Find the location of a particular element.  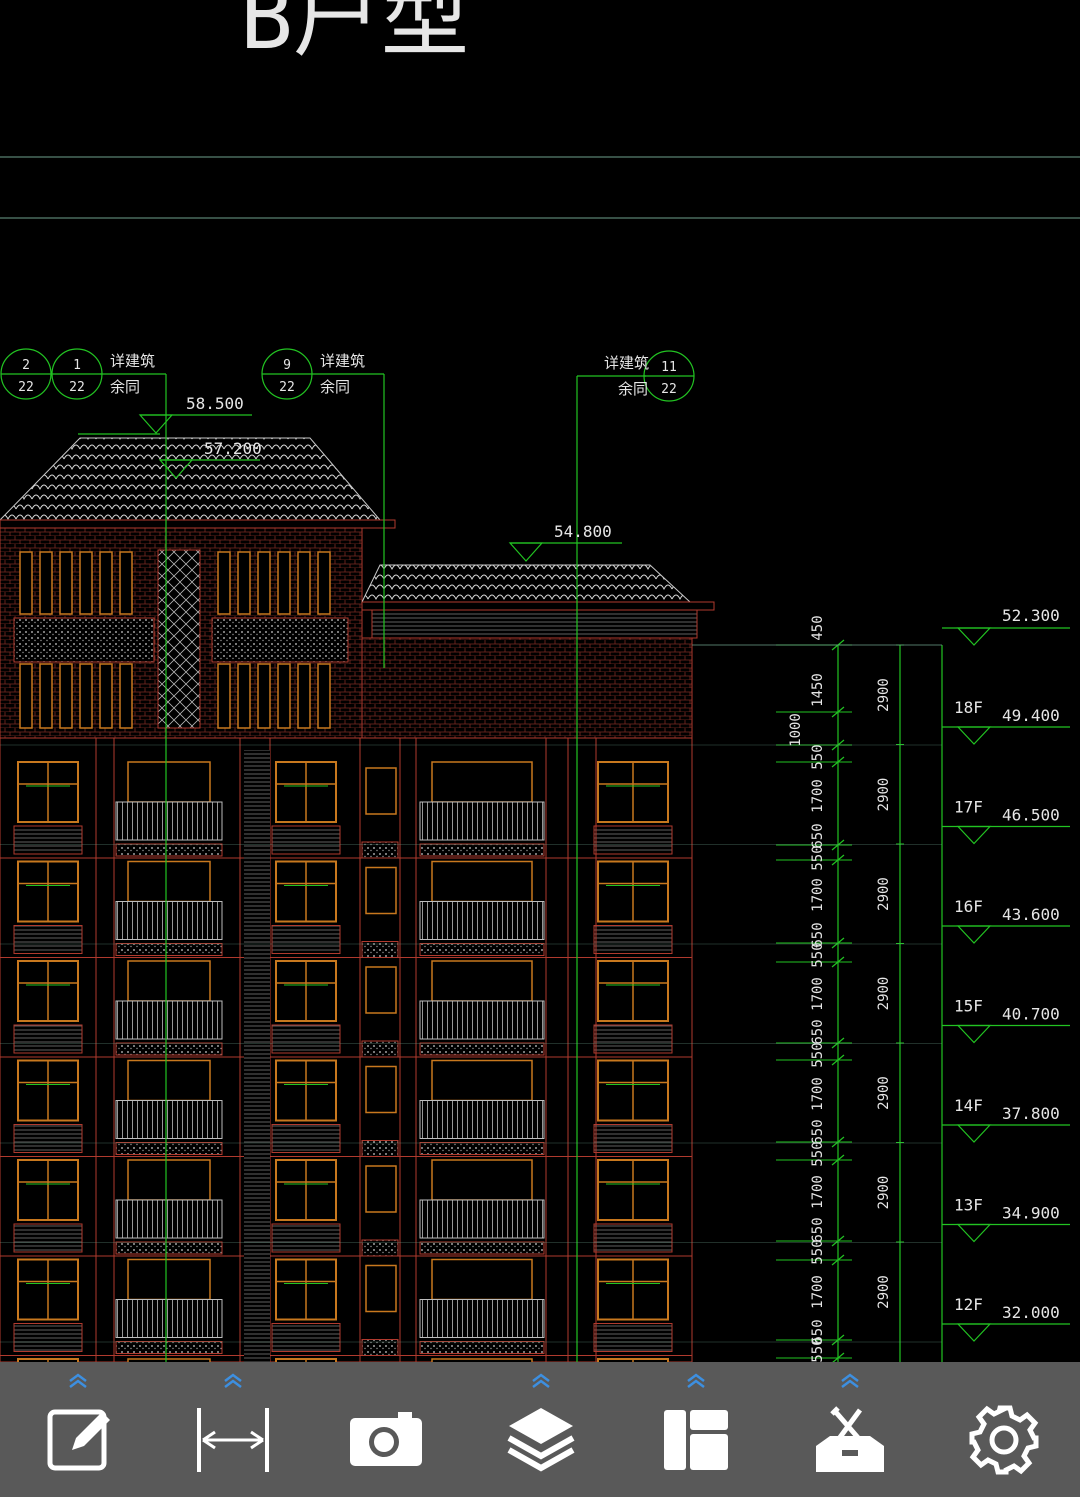

layout-icon is located at coordinates (696, 1440).